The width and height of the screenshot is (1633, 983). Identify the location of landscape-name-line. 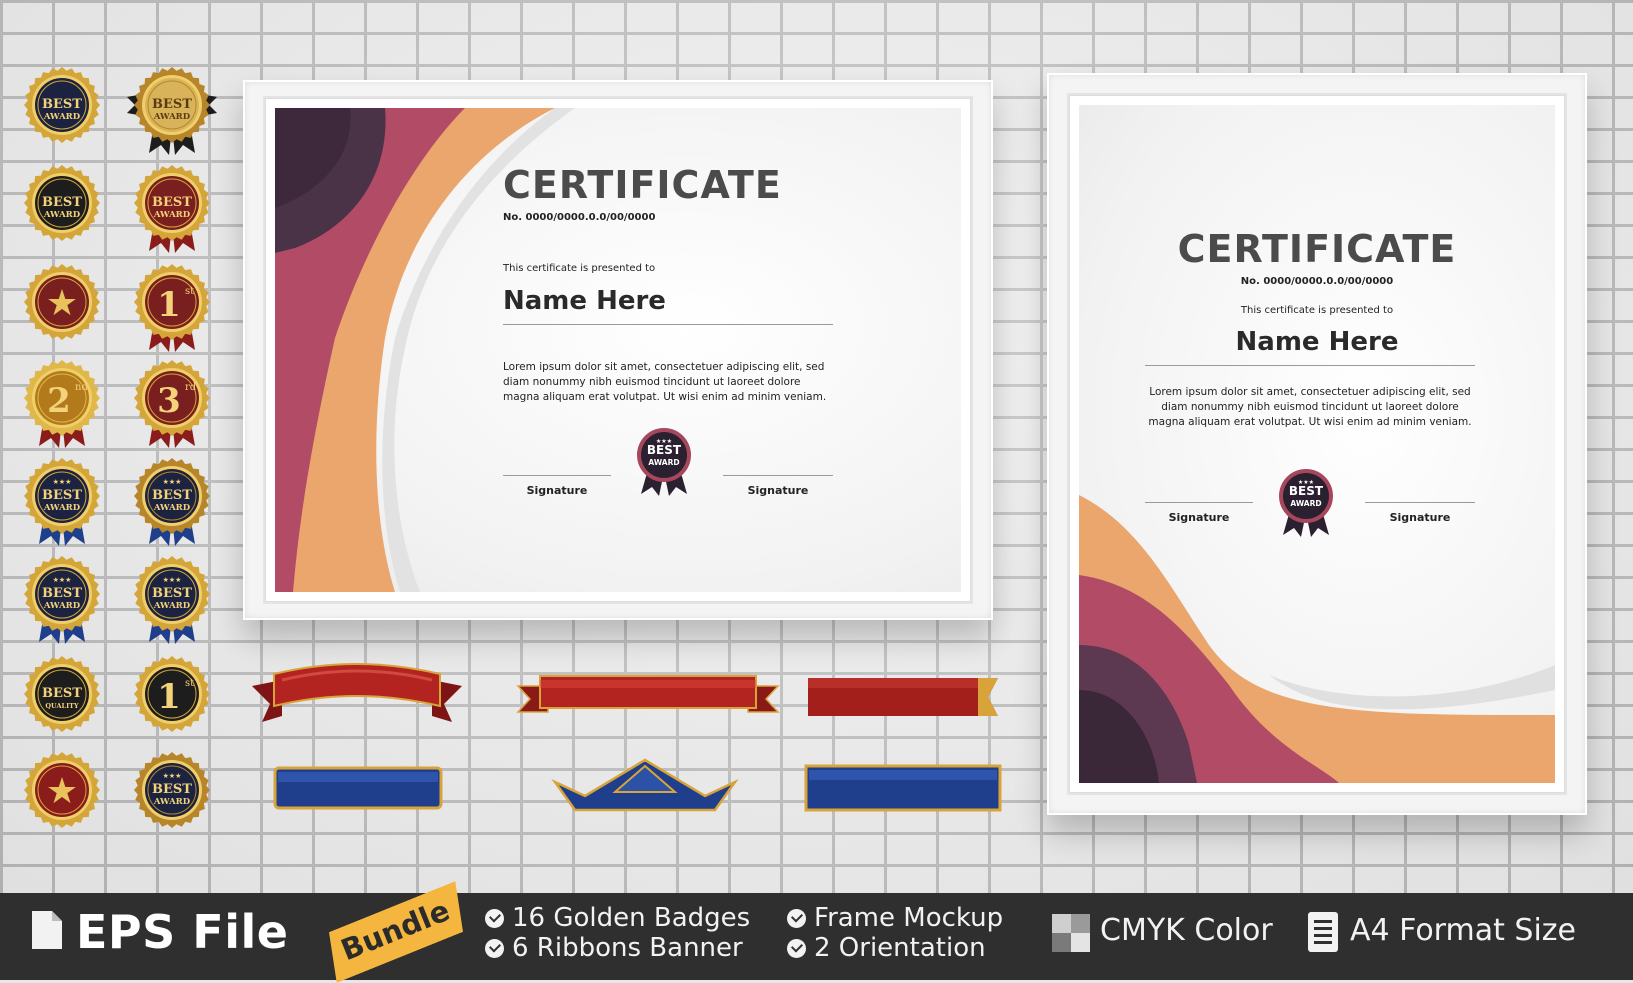
(668, 324).